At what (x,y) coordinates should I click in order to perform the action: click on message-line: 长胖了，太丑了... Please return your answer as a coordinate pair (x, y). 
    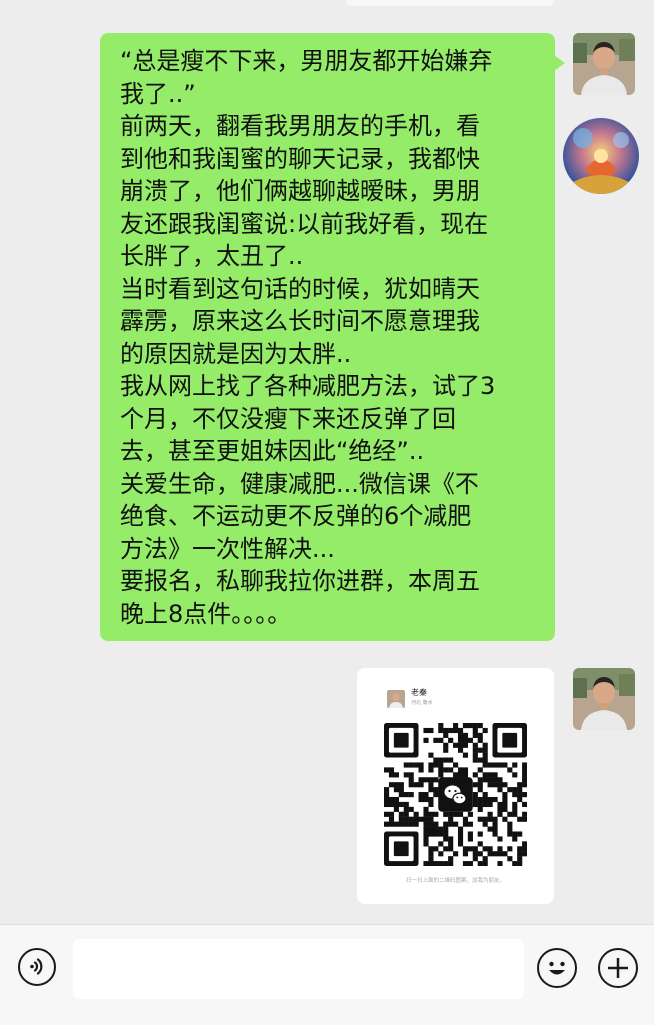
    Looking at the image, I should click on (212, 256).